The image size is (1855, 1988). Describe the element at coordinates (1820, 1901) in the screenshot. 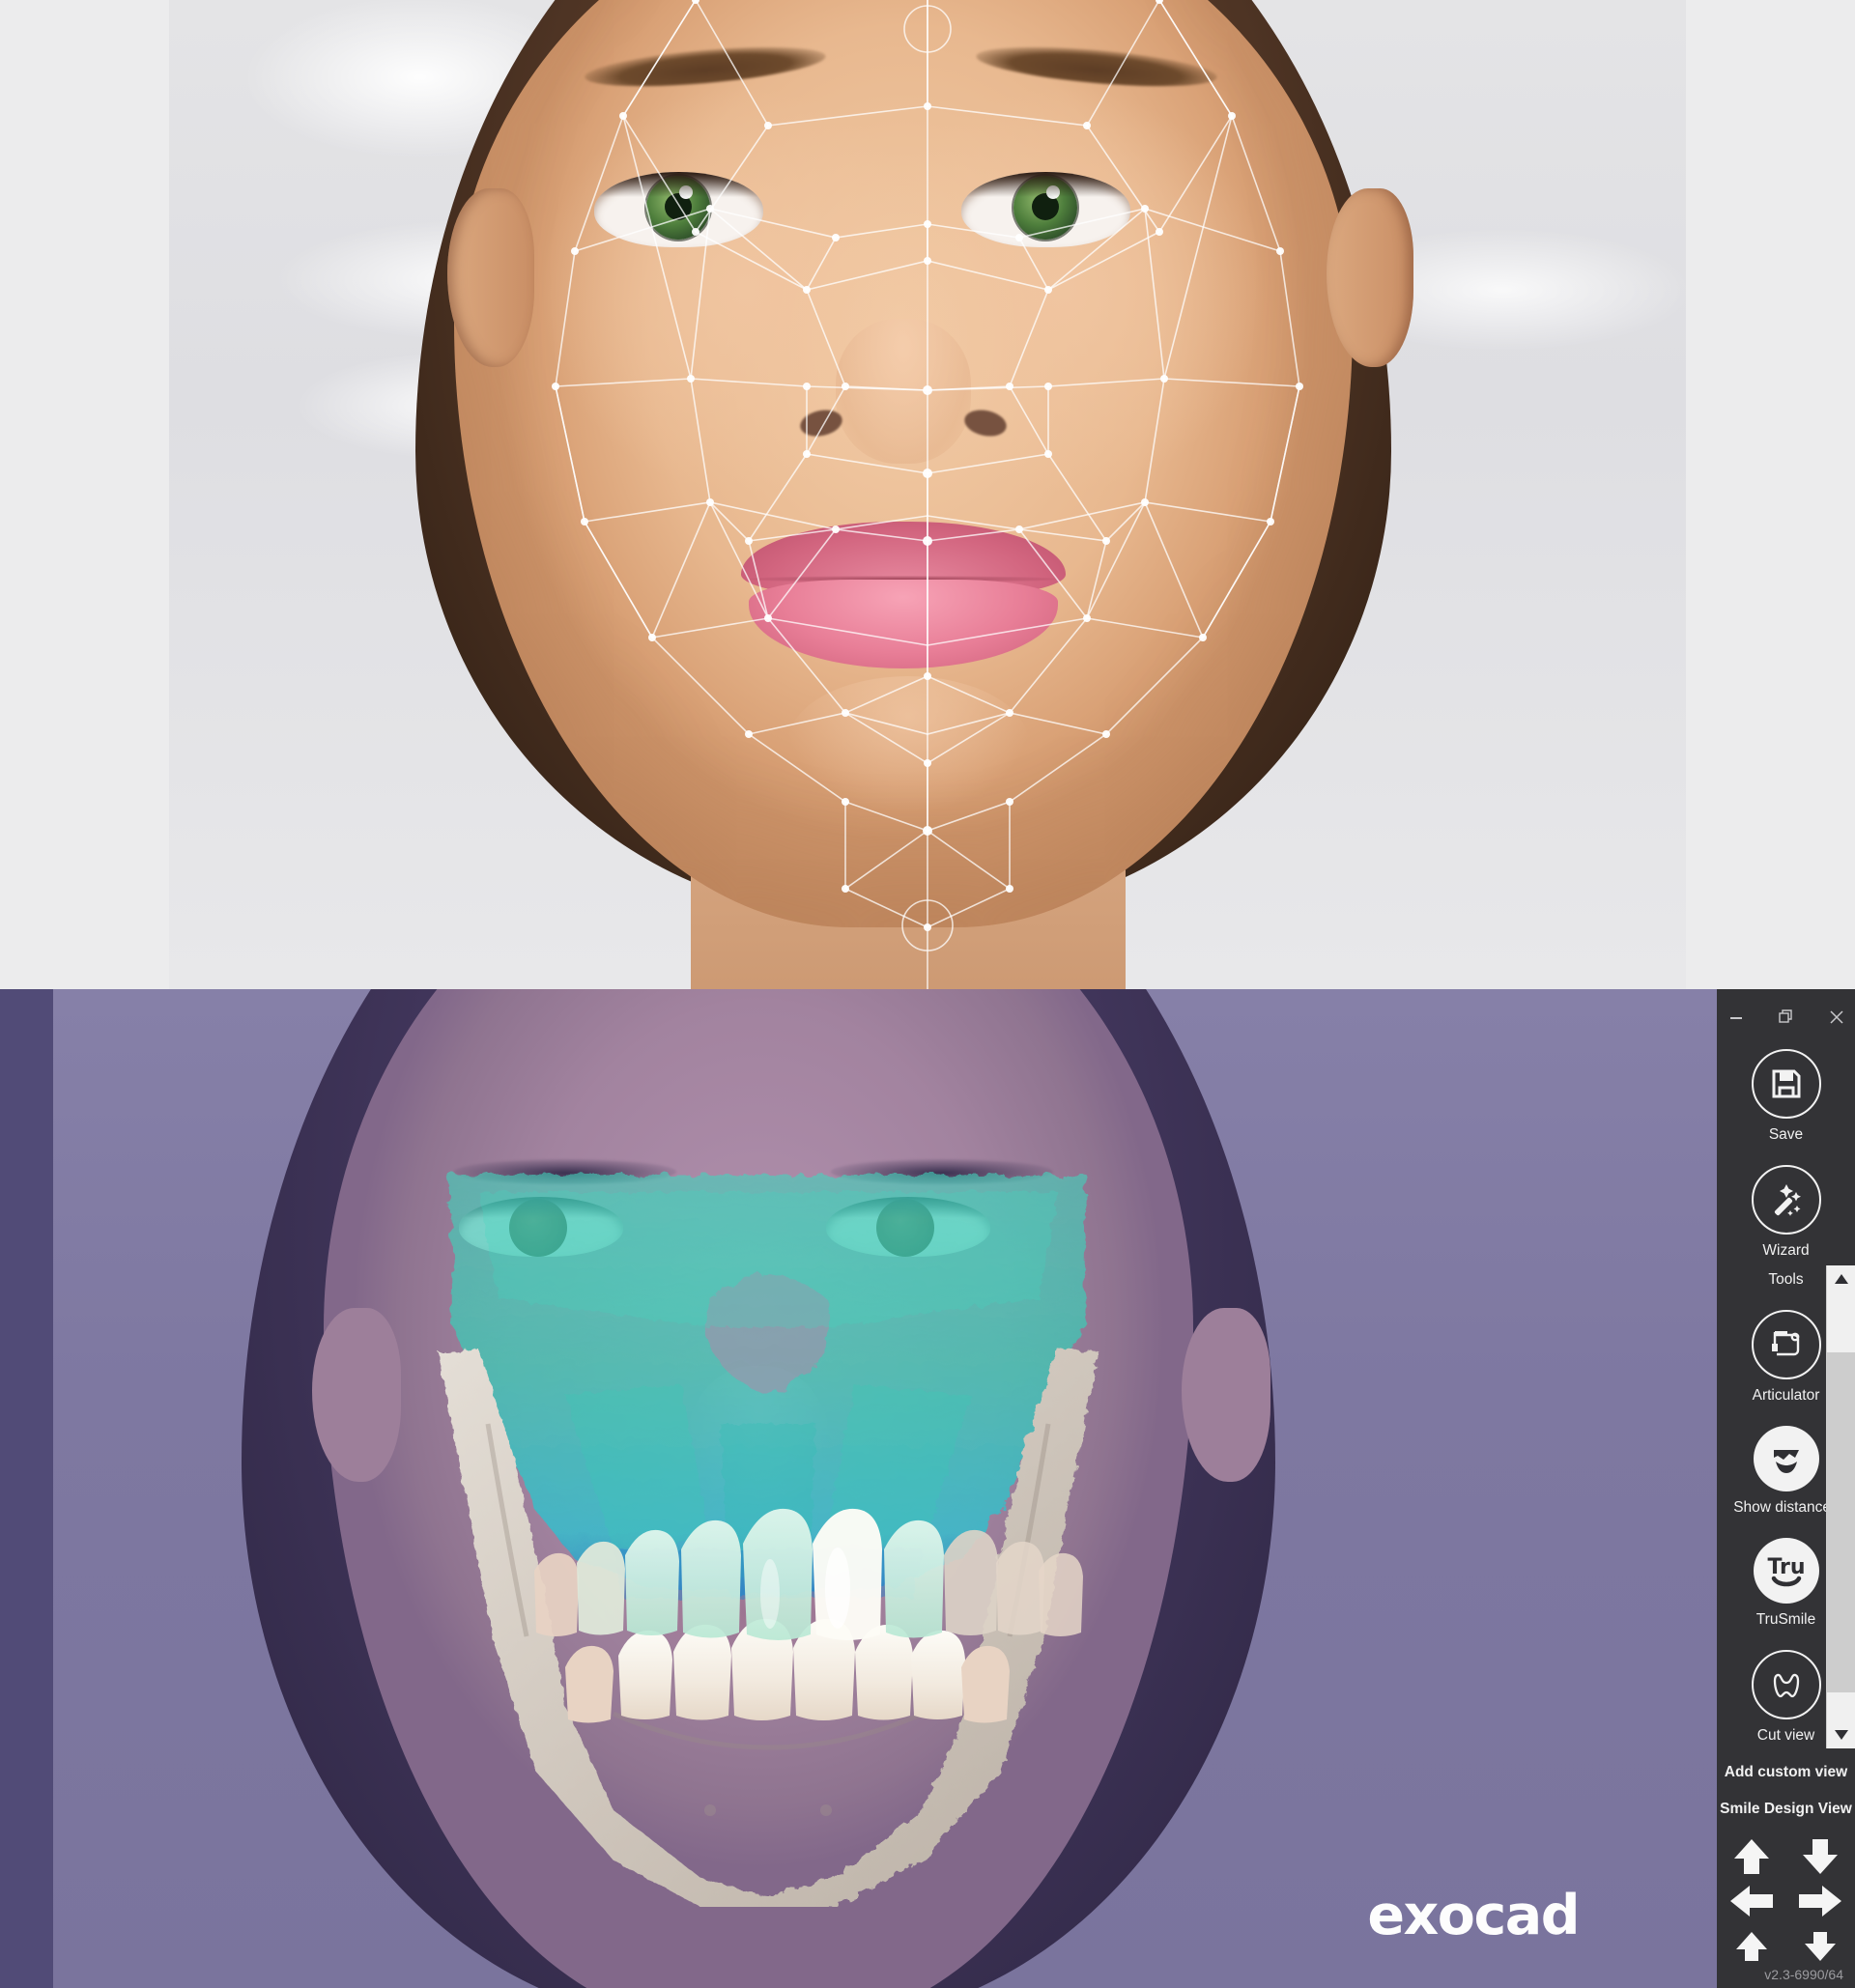

I see `arrow-right-icon` at that location.